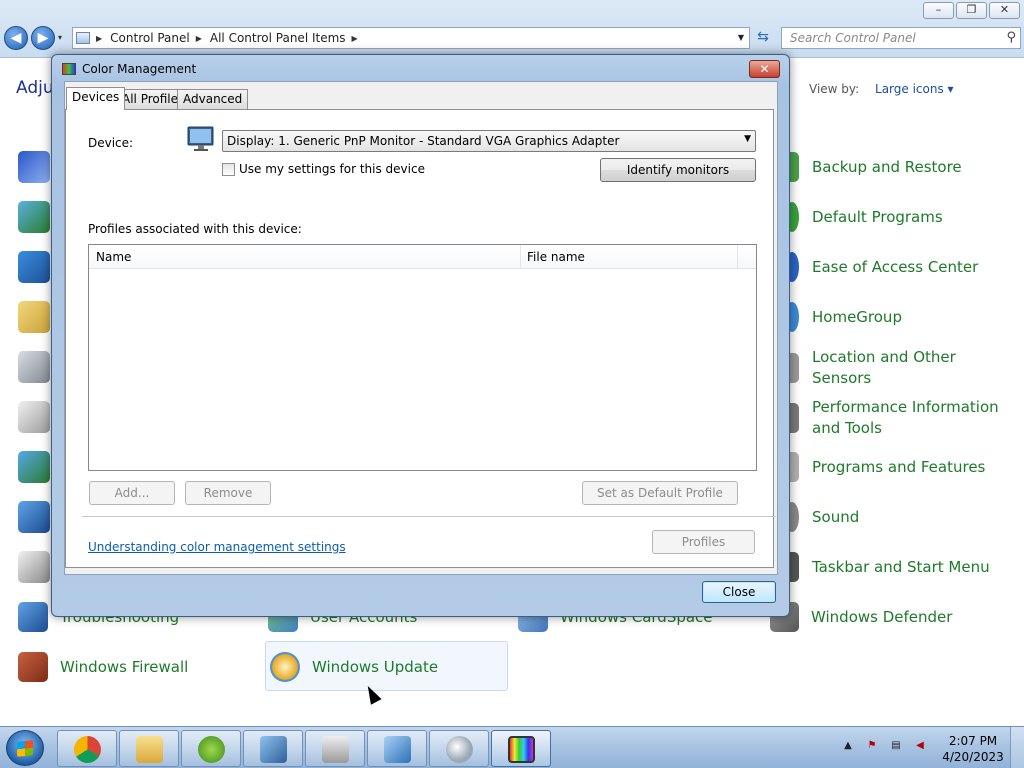 The height and width of the screenshot is (768, 1024). Describe the element at coordinates (34, 167) in the screenshot. I see `action-center-icon` at that location.